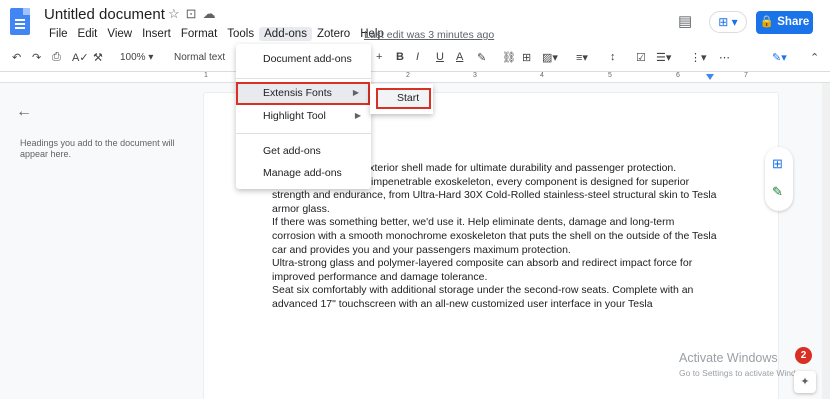  What do you see at coordinates (685, 21) in the screenshot?
I see `comment-history-icon: ▤` at bounding box center [685, 21].